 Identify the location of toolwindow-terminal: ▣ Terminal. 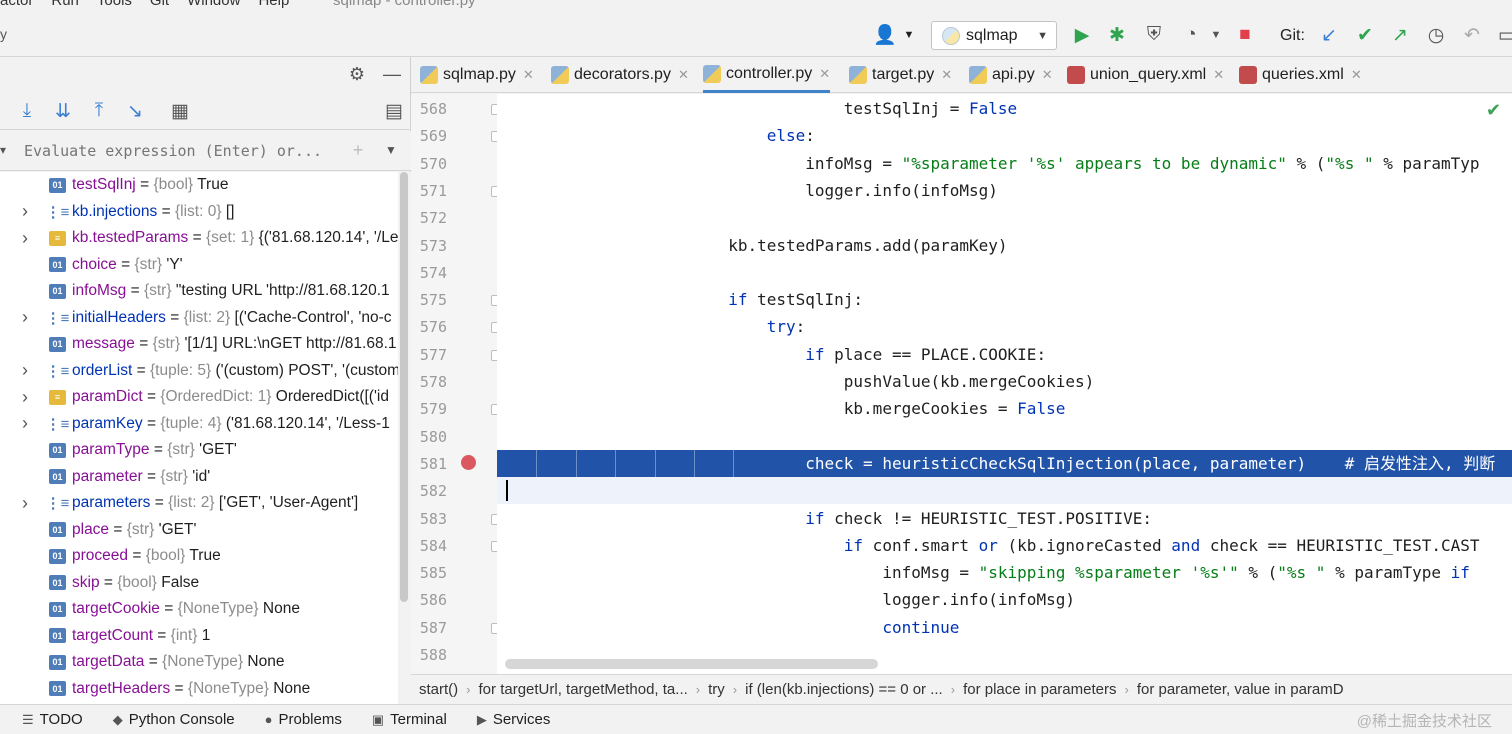
(409, 719).